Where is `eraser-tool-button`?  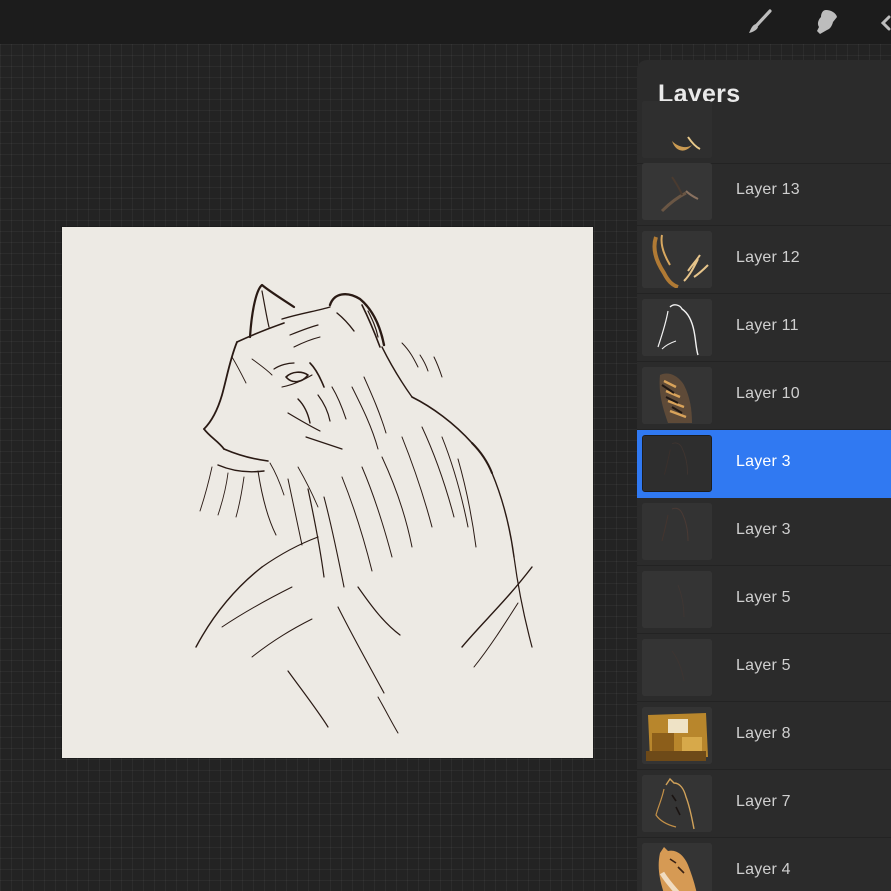
eraser-tool-button is located at coordinates (881, 22).